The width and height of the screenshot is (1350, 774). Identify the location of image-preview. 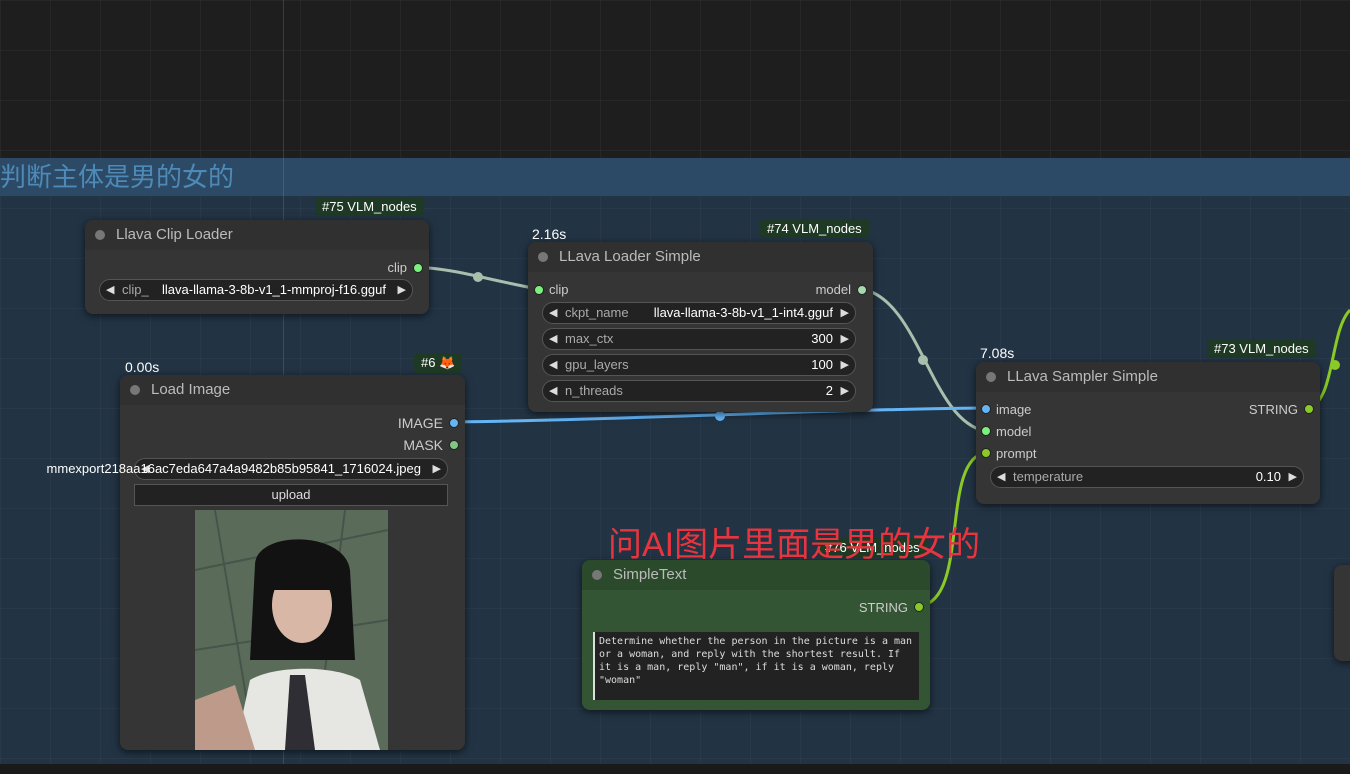
(291, 630).